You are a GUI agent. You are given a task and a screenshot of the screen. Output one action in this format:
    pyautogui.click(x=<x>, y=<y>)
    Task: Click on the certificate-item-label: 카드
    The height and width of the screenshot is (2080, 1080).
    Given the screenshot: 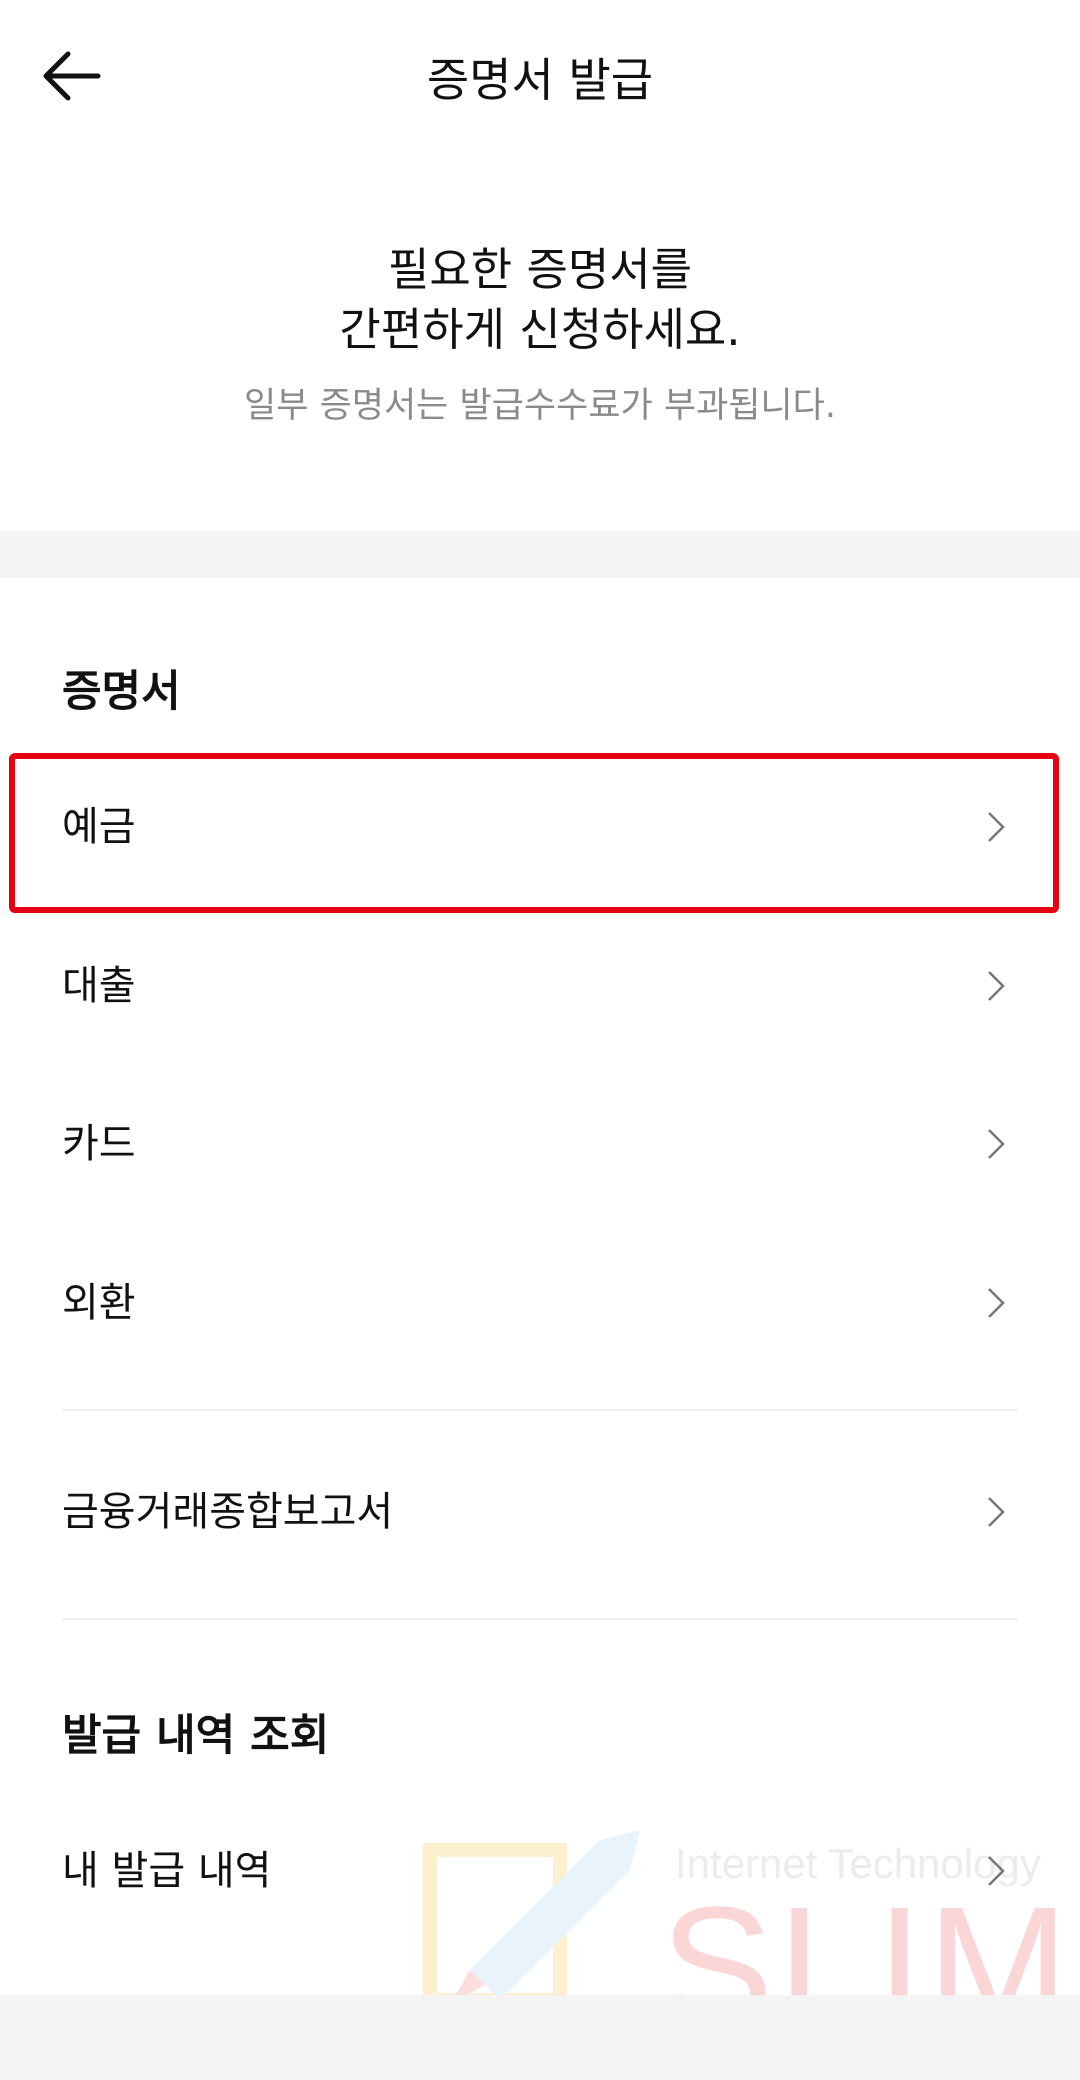 What is the action you would take?
    pyautogui.click(x=99, y=1144)
    